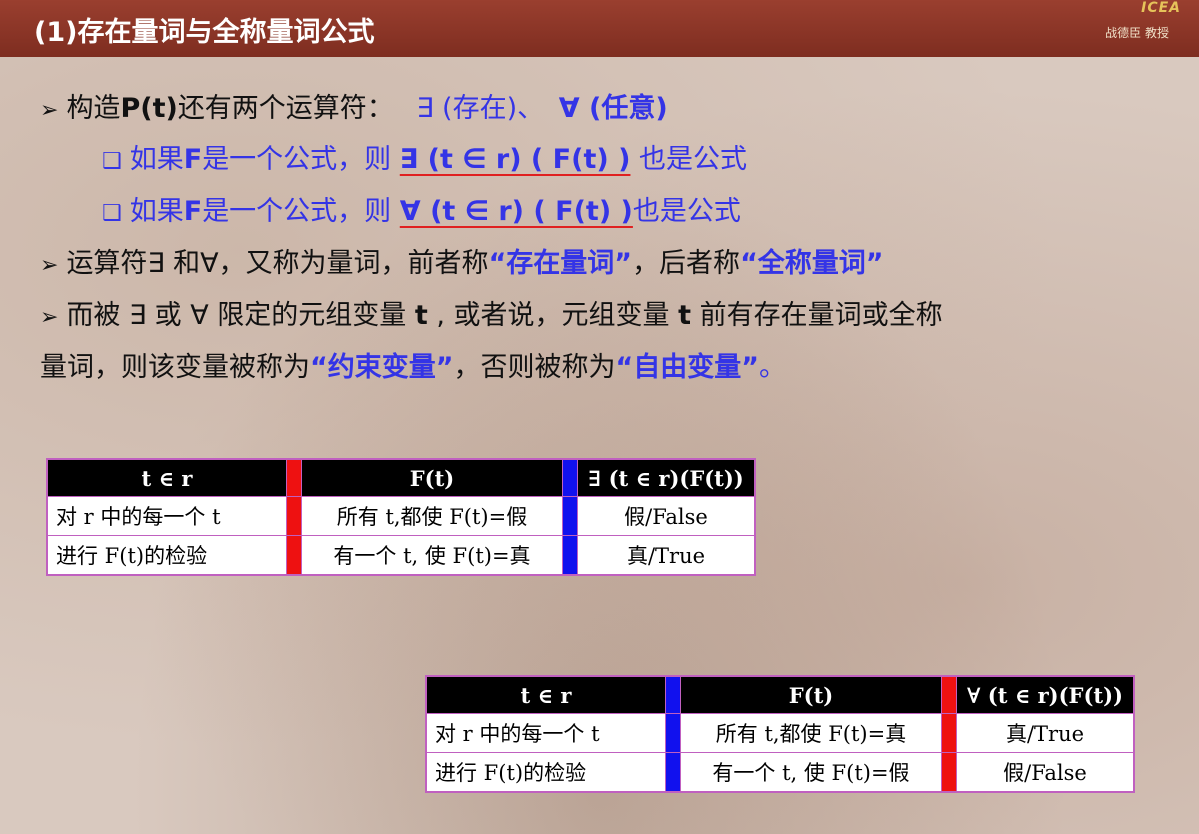 The width and height of the screenshot is (1199, 834). I want to click on table-row: 进行 F(t)的检验 有一个 t, 使 F(t)=假 假/False, so click(780, 772).